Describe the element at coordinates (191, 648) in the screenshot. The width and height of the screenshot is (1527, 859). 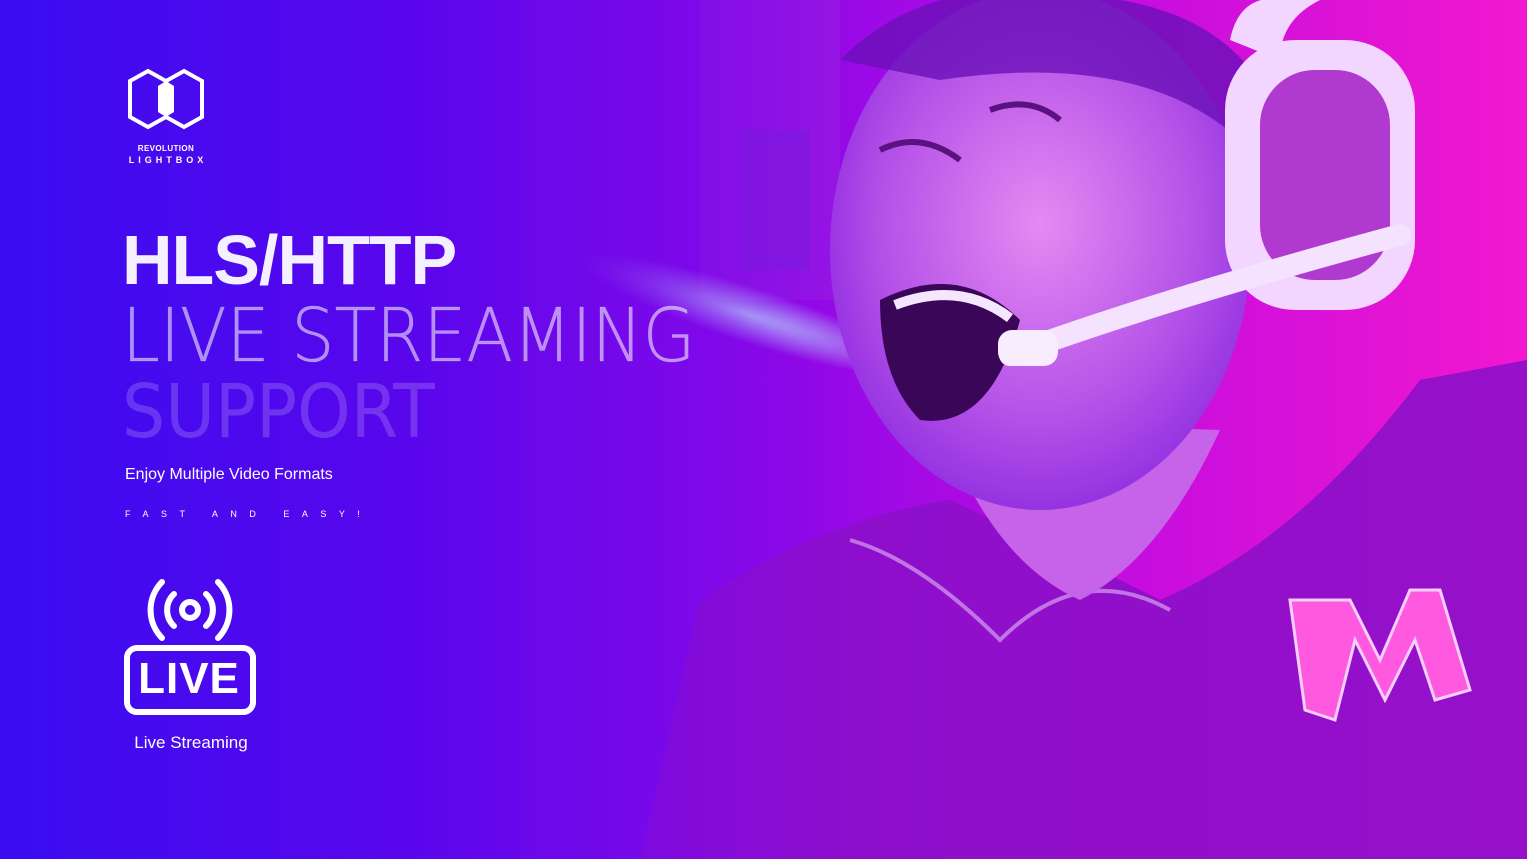
I see `live-streaming-feature: LIVE` at that location.